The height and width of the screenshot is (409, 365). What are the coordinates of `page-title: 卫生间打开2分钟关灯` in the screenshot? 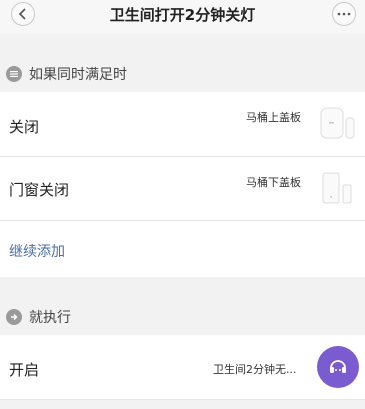 It's located at (182, 15).